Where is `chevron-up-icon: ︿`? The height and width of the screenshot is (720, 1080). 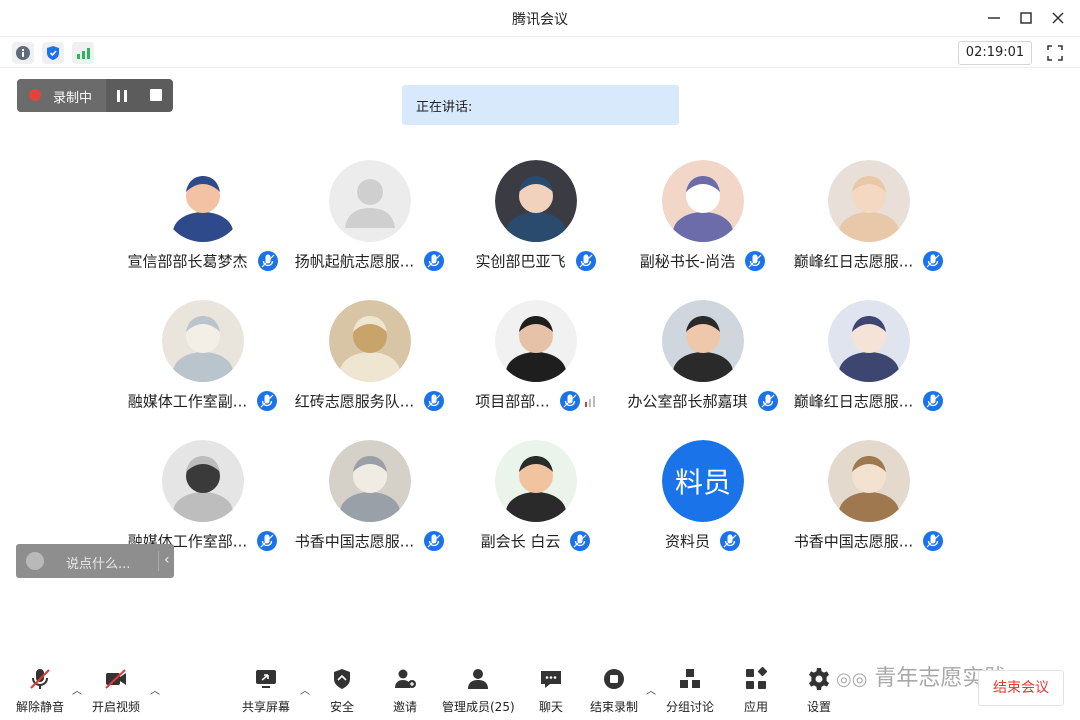 chevron-up-icon: ︿ is located at coordinates (155, 689).